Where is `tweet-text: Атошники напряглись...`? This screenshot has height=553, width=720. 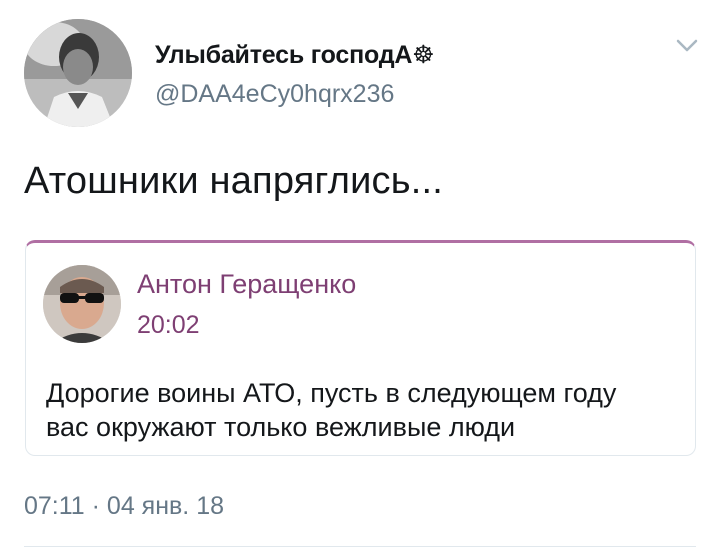
tweet-text: Атошники напряглись... is located at coordinates (234, 181).